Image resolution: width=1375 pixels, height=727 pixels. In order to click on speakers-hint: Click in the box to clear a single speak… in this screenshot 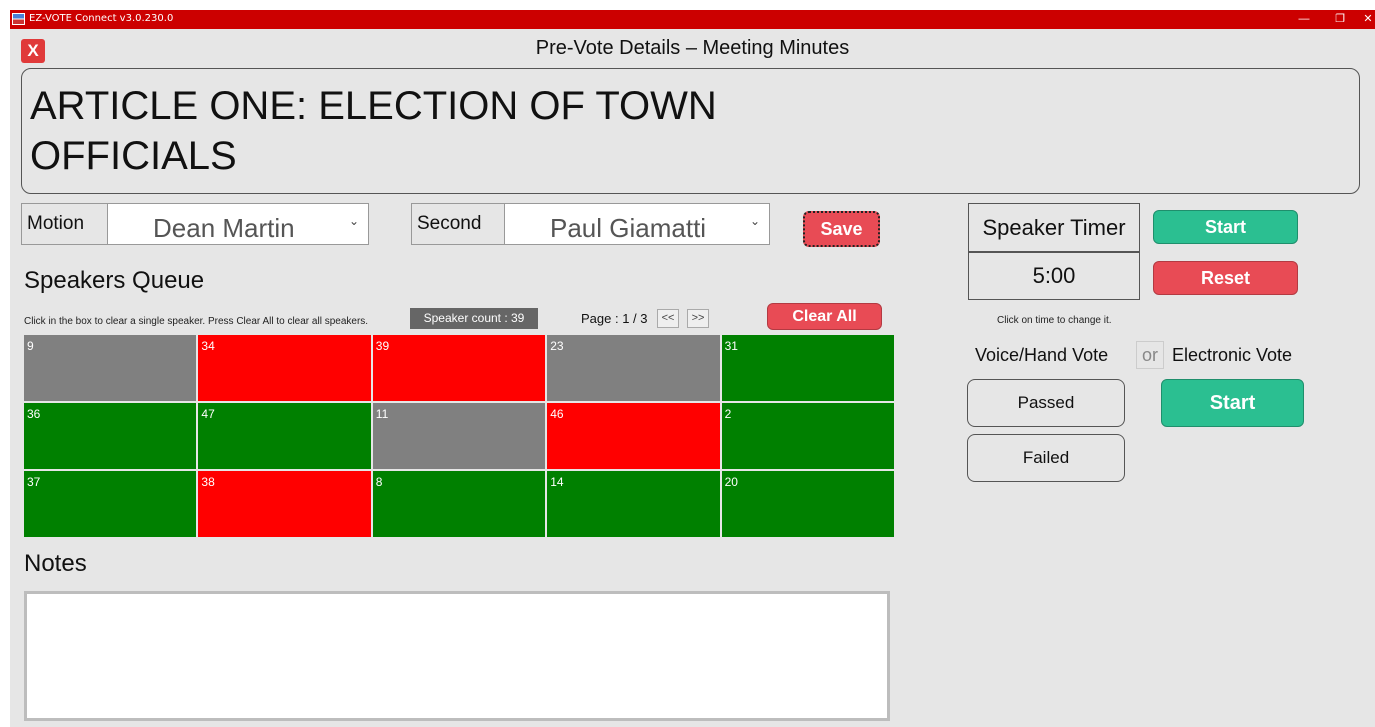, I will do `click(196, 321)`.